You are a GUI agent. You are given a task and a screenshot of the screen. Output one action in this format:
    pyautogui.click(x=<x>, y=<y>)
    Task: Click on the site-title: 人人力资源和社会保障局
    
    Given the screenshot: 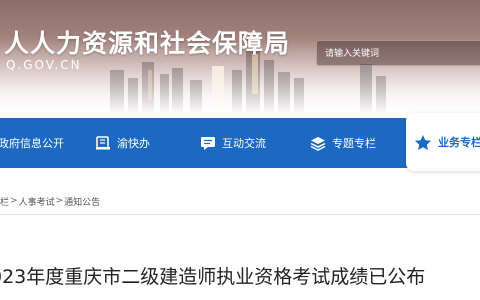 What is the action you would take?
    pyautogui.click(x=147, y=43)
    